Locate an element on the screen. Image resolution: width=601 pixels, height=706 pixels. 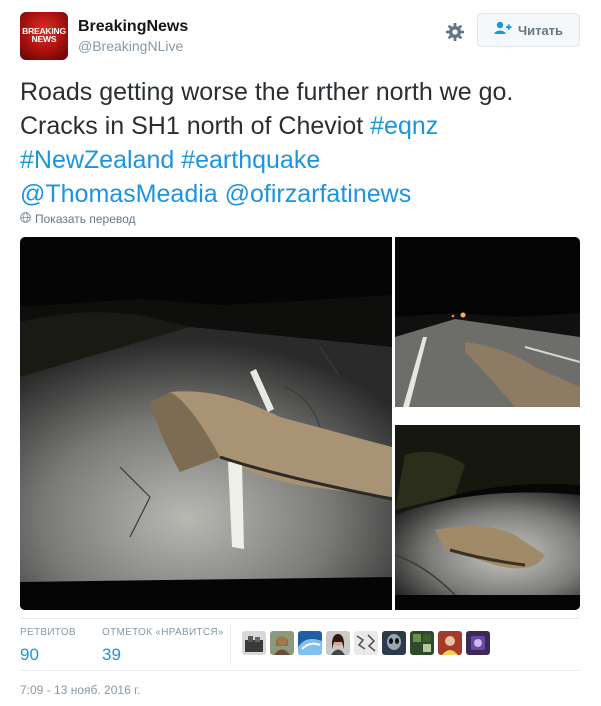
display-name: BreakingNews is located at coordinates (133, 27).